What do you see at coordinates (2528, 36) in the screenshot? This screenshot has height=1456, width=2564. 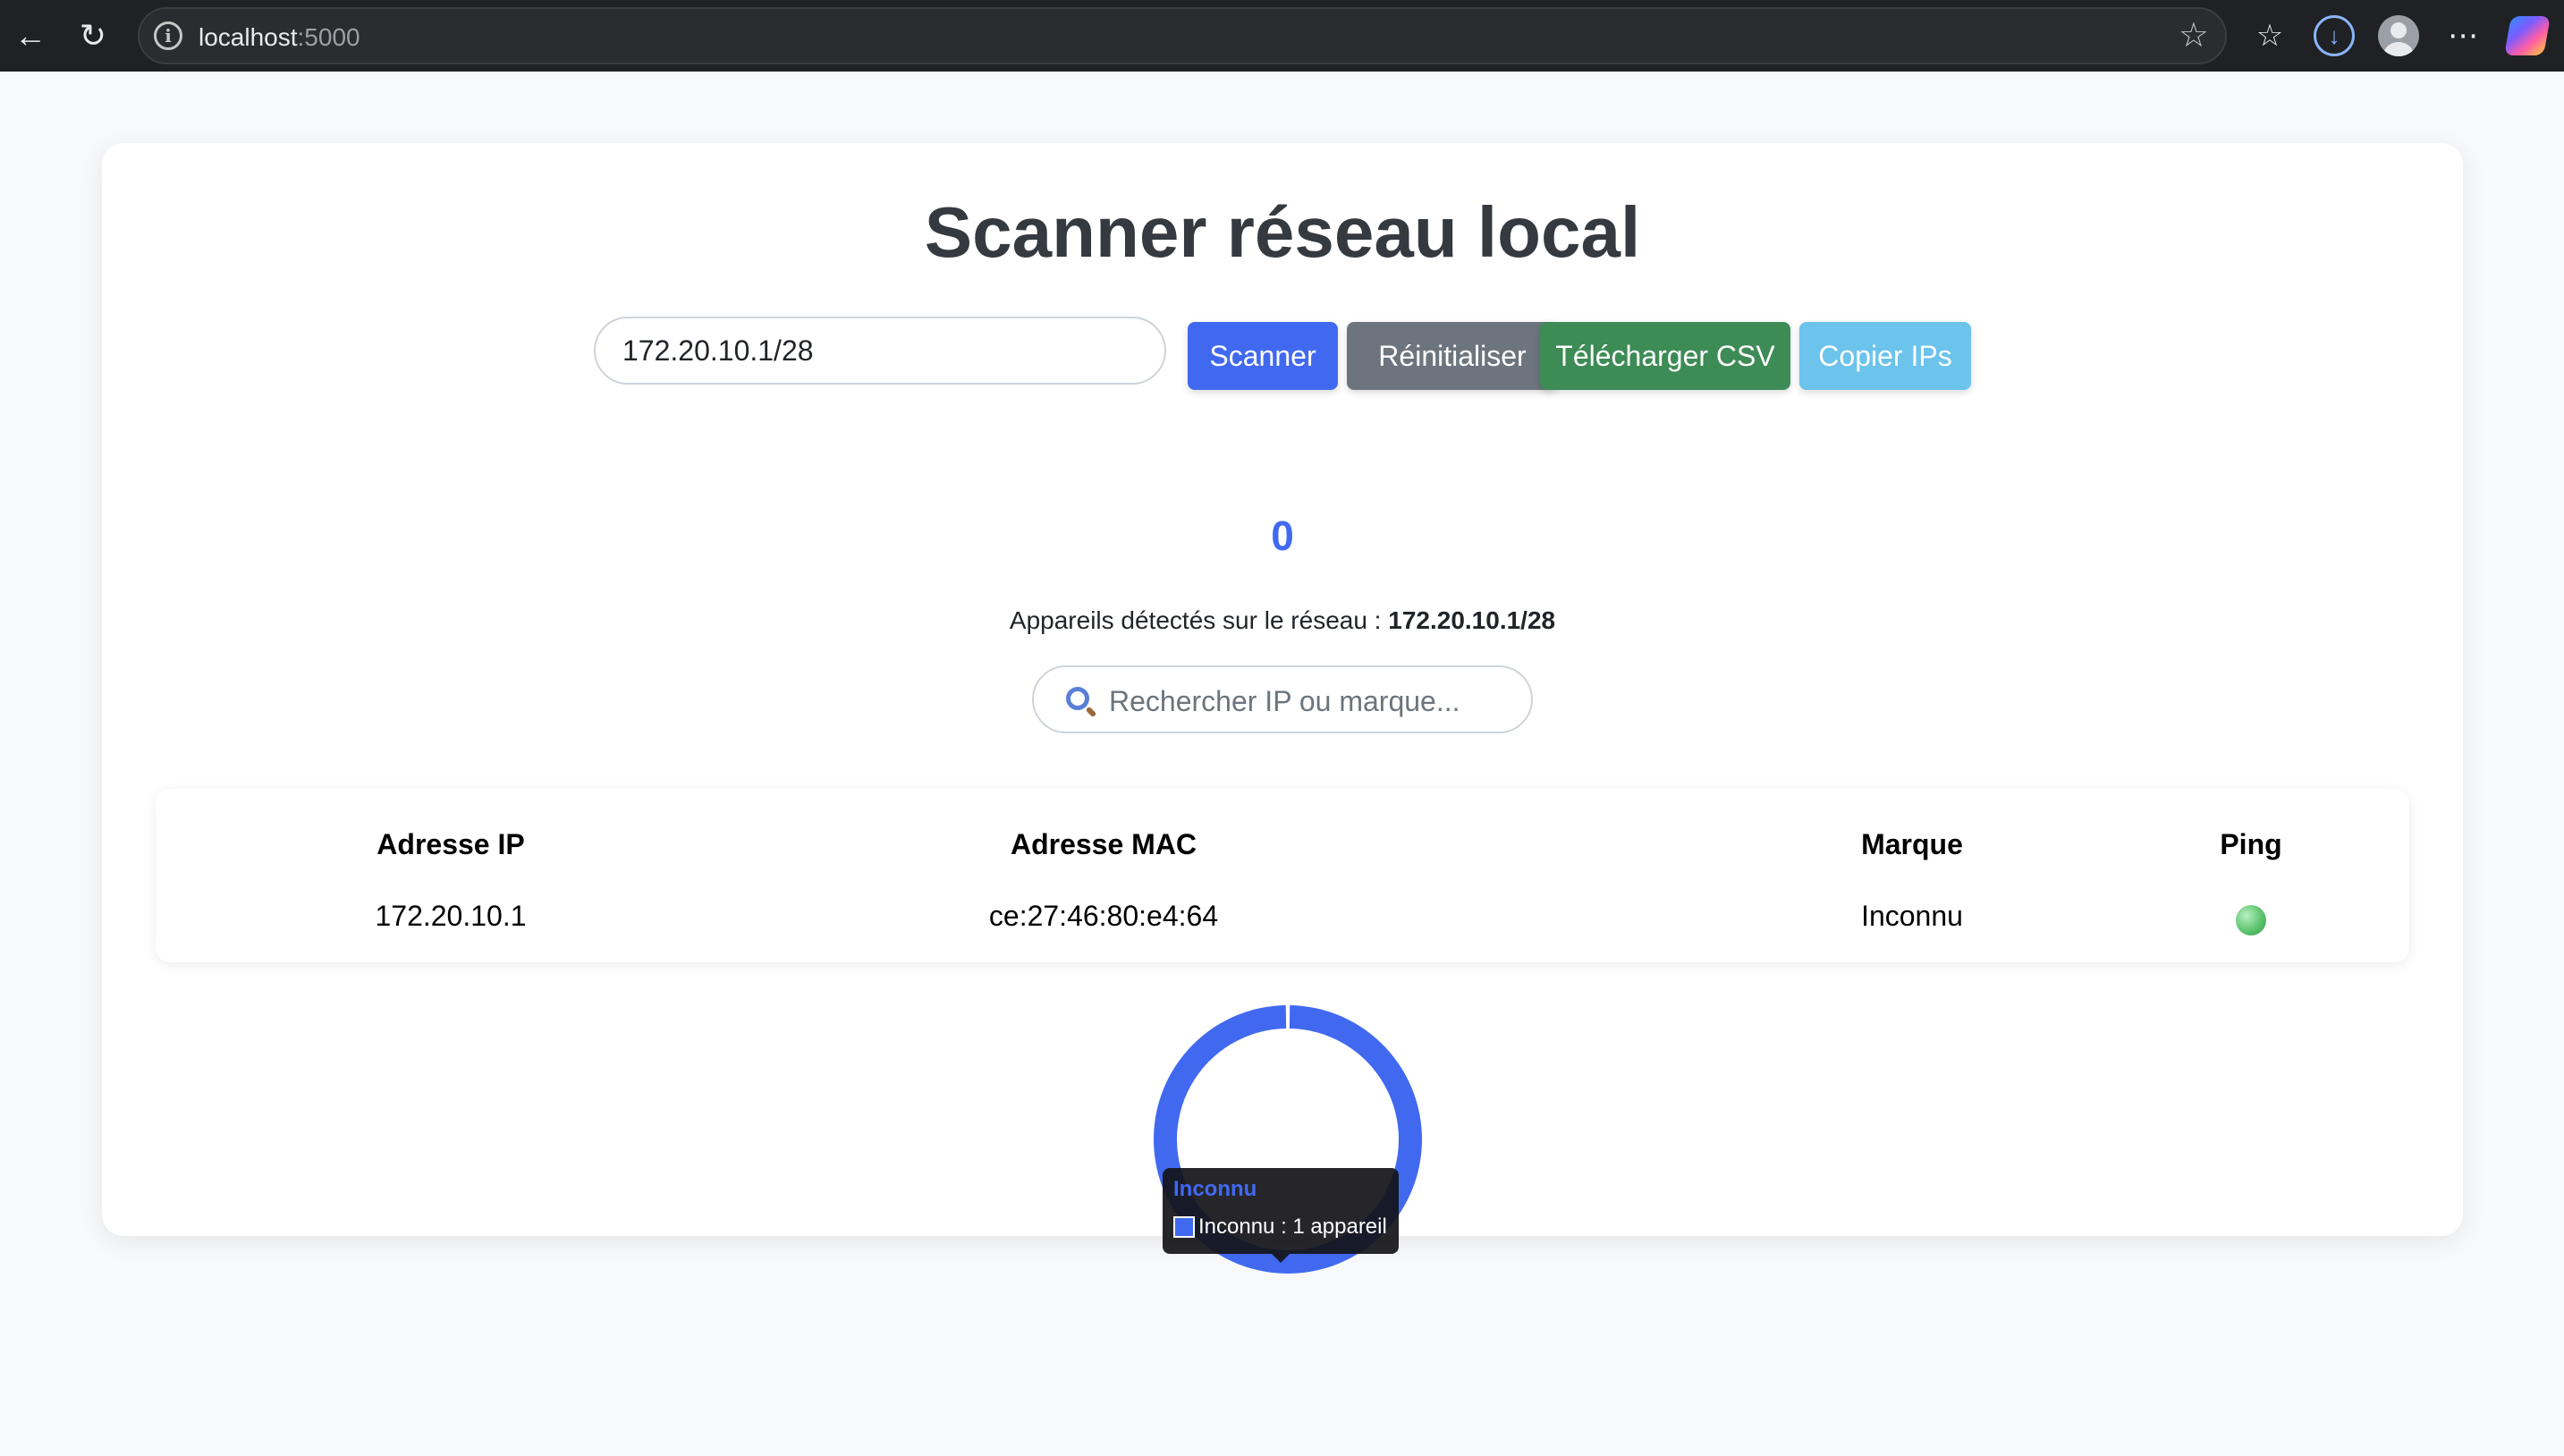 I see `copilot-icon` at bounding box center [2528, 36].